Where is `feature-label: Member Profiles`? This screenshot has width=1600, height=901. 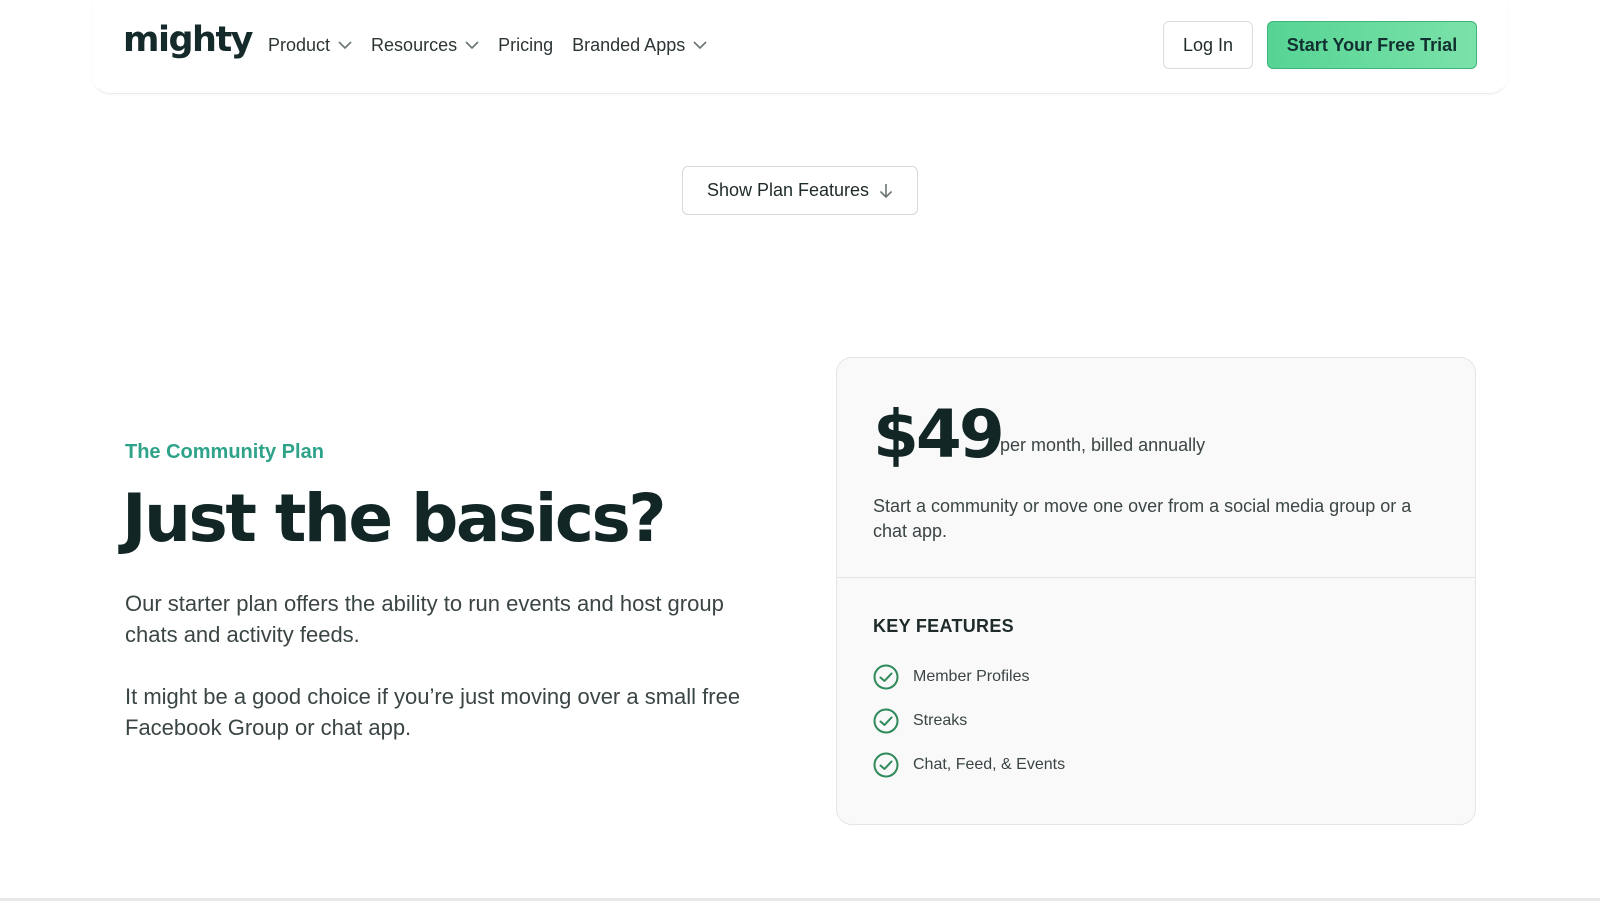 feature-label: Member Profiles is located at coordinates (971, 676).